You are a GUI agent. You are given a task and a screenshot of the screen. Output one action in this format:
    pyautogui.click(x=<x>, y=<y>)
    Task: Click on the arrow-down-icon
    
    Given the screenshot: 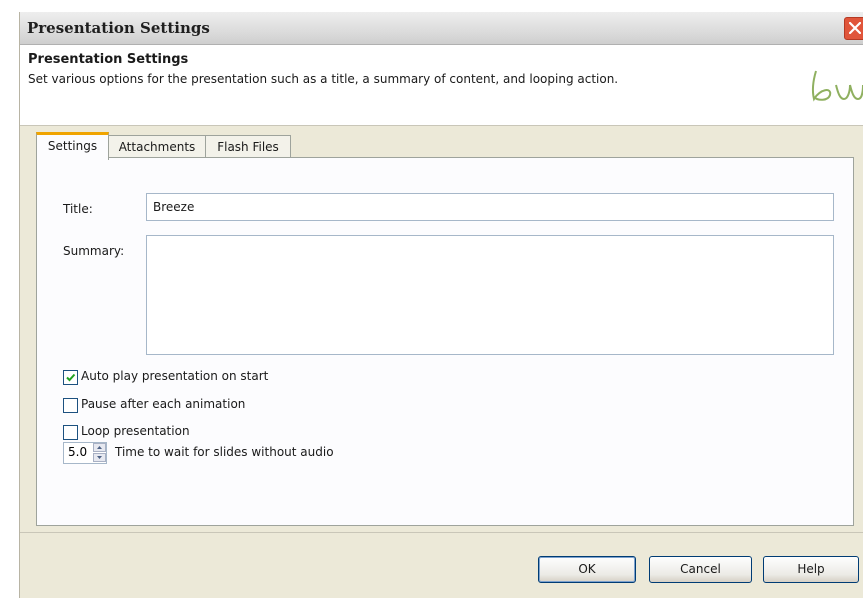 What is the action you would take?
    pyautogui.click(x=99, y=457)
    